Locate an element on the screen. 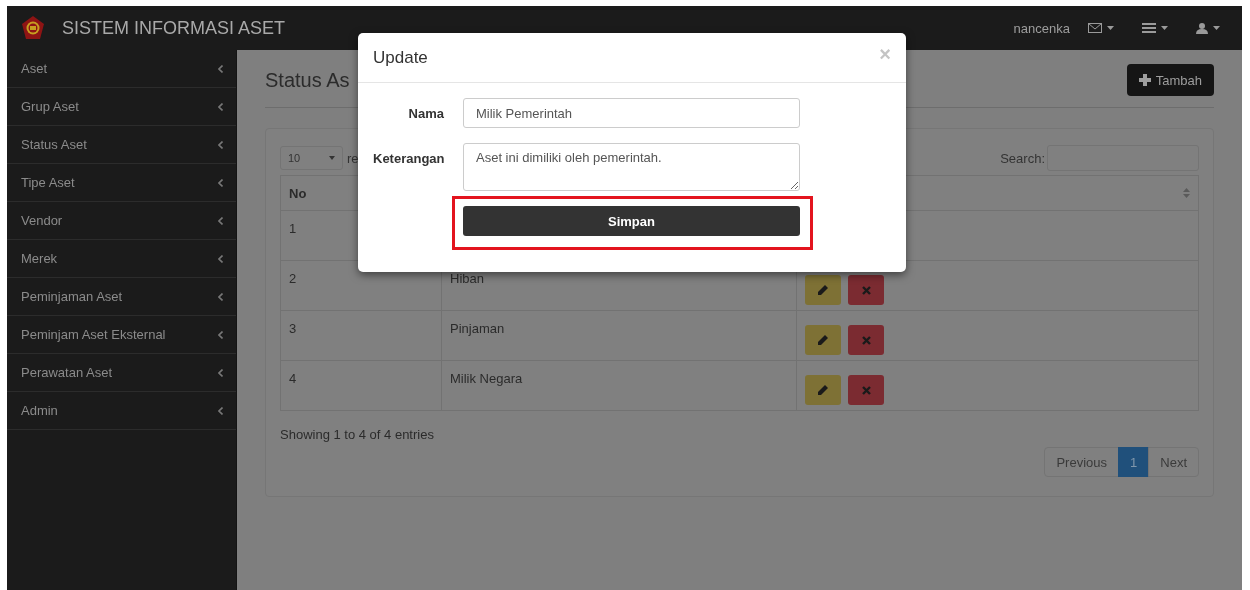 This screenshot has height=590, width=1250. sidebar-item: Admin is located at coordinates (121, 411).